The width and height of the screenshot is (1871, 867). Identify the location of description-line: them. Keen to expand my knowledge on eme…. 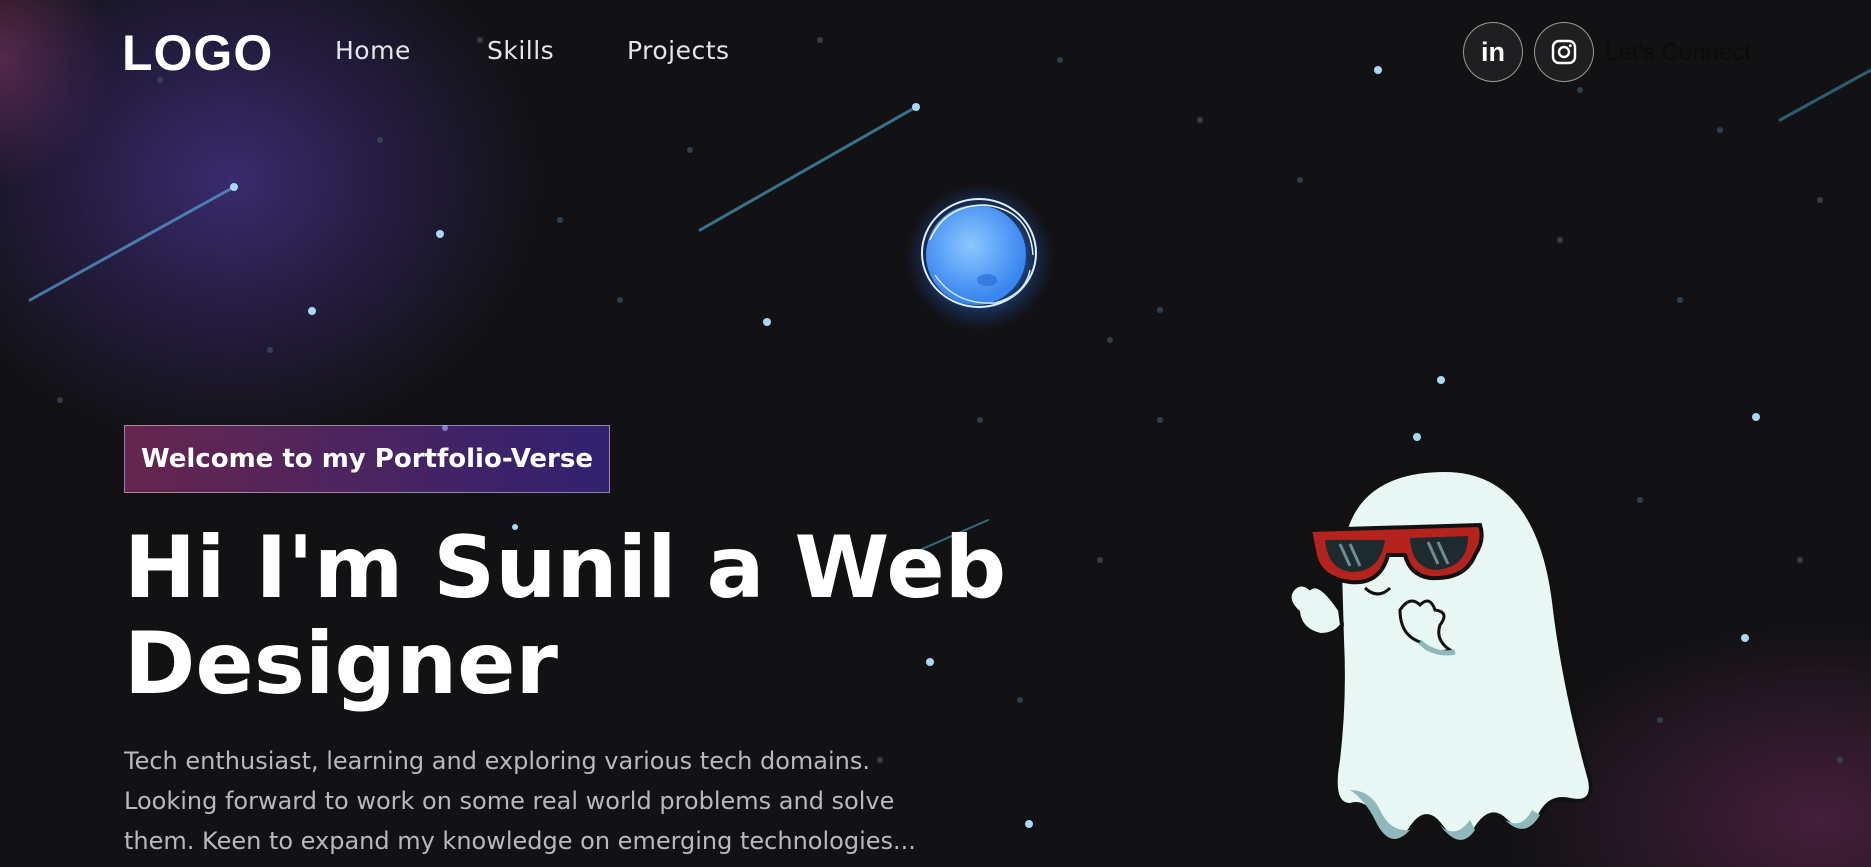
(520, 841).